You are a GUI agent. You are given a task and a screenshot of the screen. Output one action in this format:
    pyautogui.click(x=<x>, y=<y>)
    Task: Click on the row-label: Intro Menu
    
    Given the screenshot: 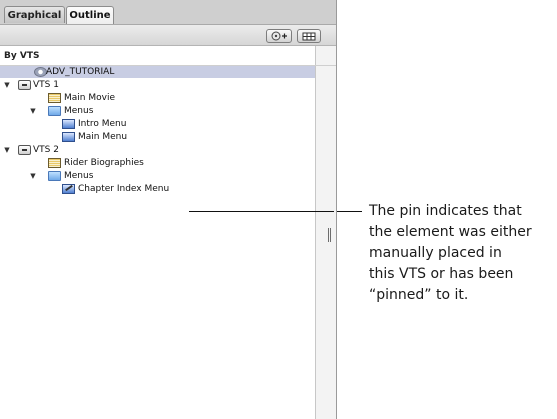 What is the action you would take?
    pyautogui.click(x=102, y=124)
    